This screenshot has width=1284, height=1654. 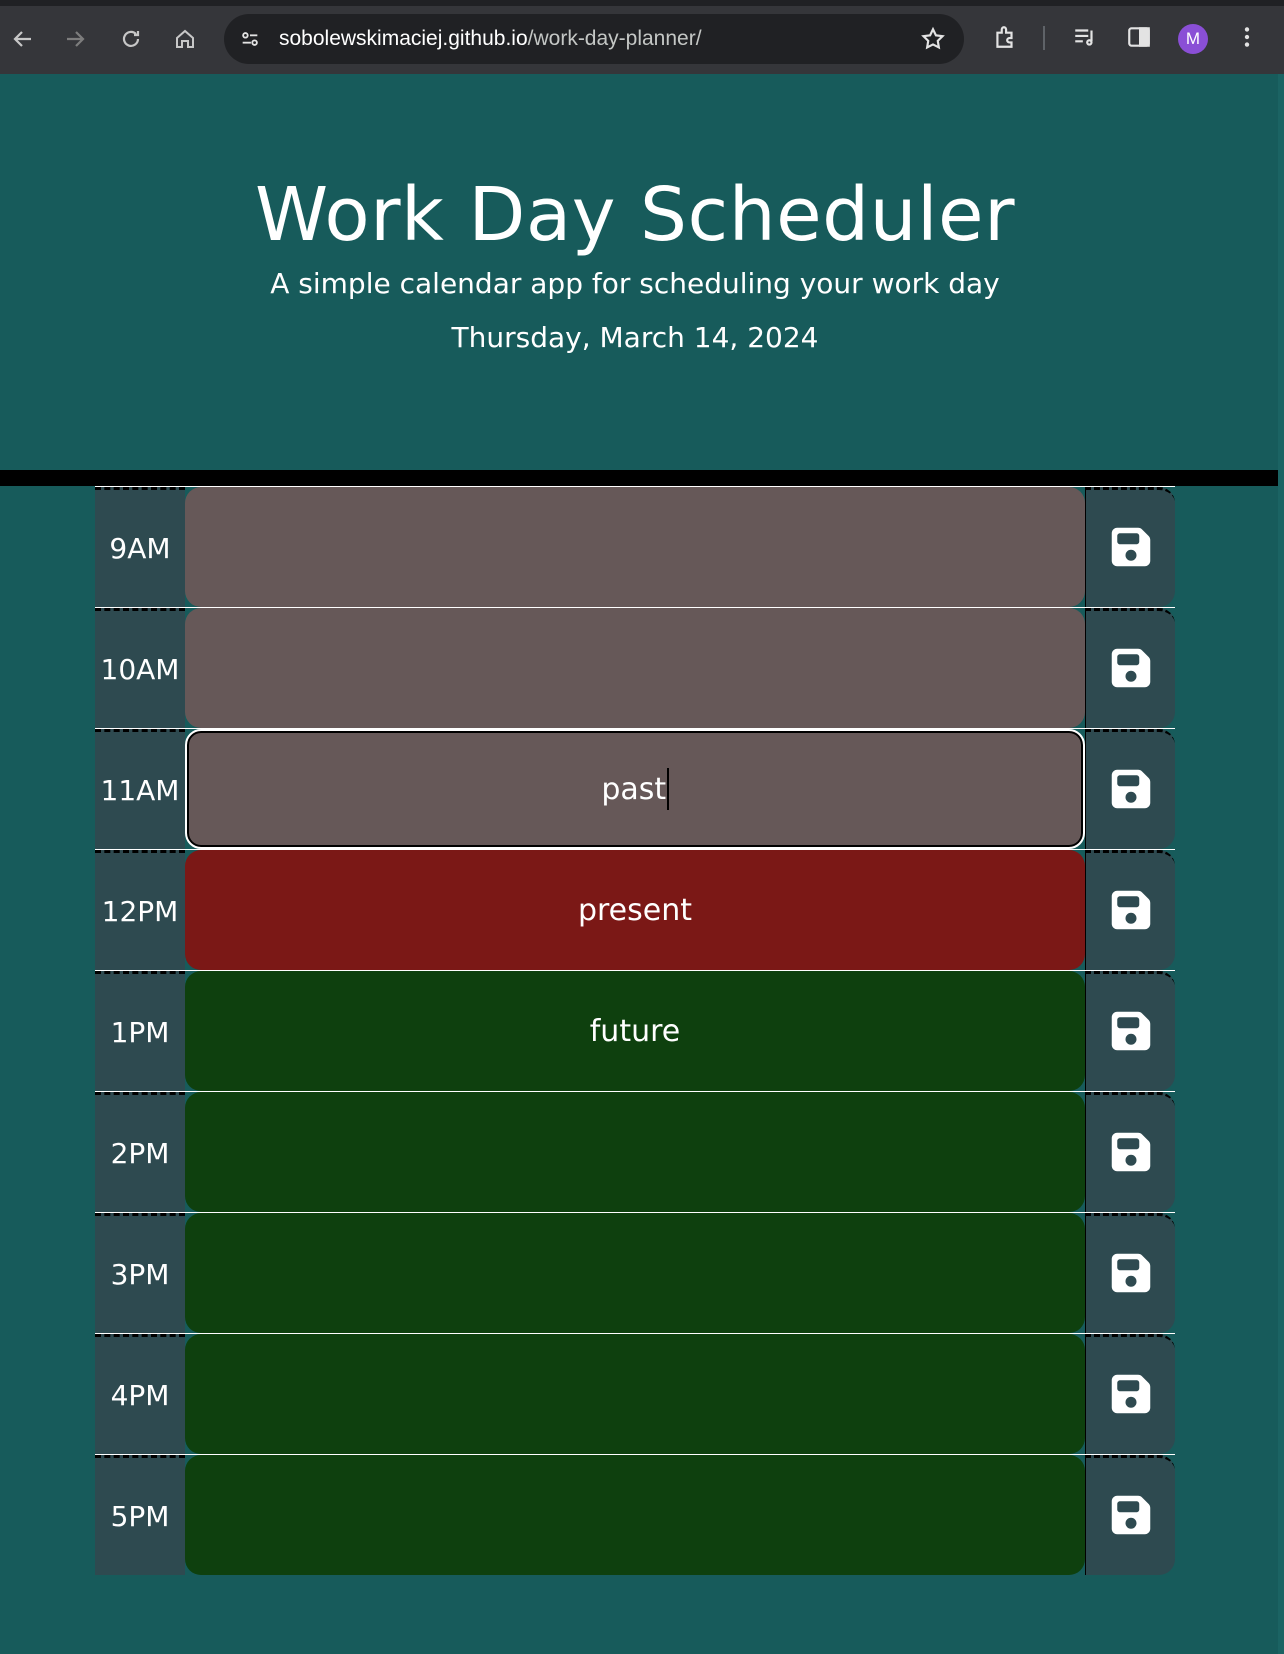 I want to click on time-block-row: 3PM, so click(x=635, y=1272).